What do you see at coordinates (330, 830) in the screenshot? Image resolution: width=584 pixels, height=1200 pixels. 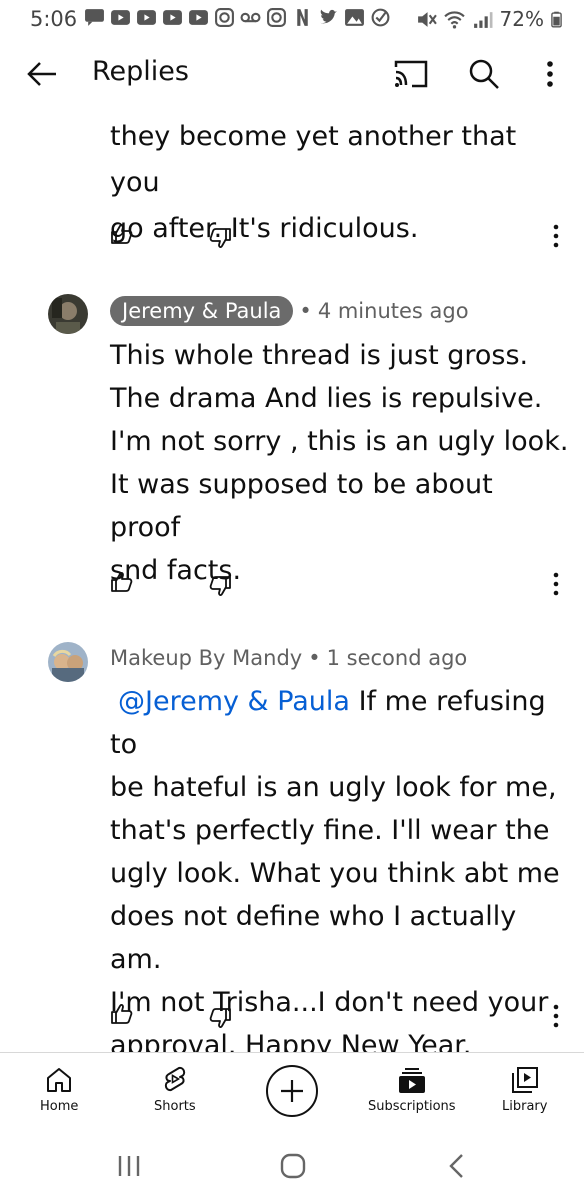 I see `comment-line: that's perfectly fine. I'll wear the` at bounding box center [330, 830].